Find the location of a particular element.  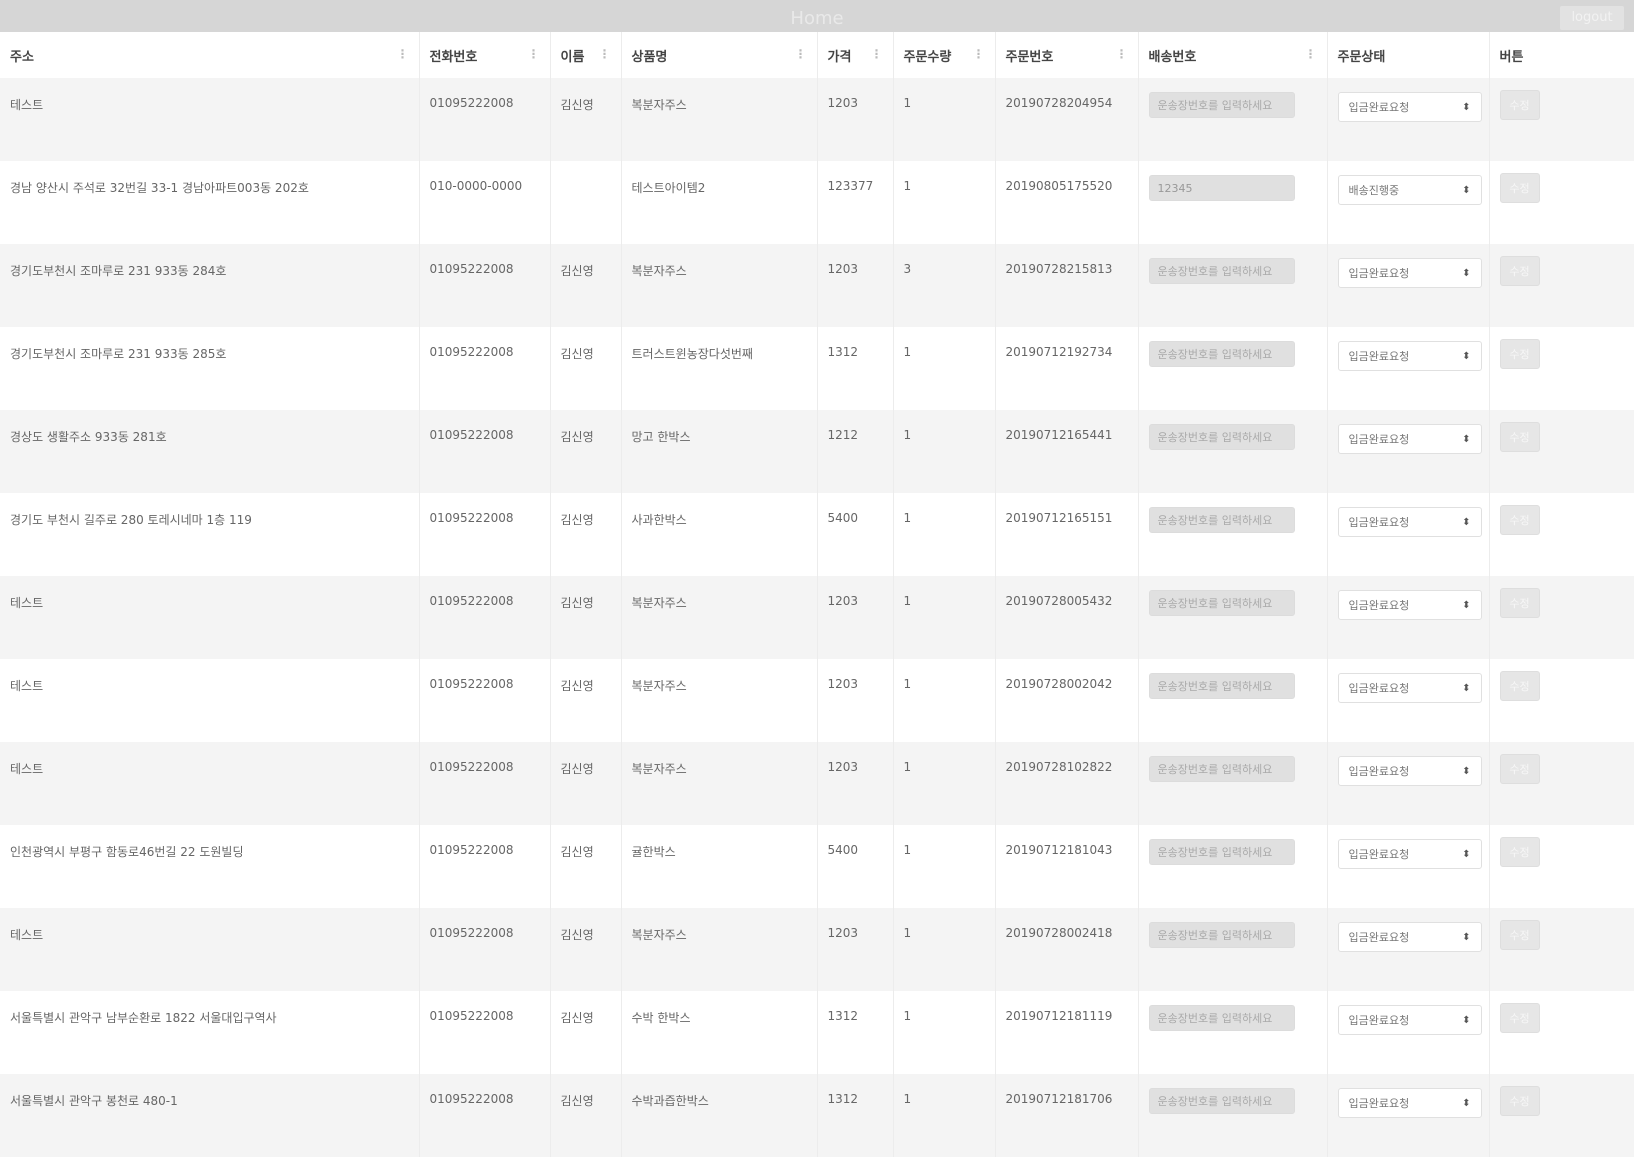

order-status-select: 배송진행중 ⬍ is located at coordinates (1409, 190).